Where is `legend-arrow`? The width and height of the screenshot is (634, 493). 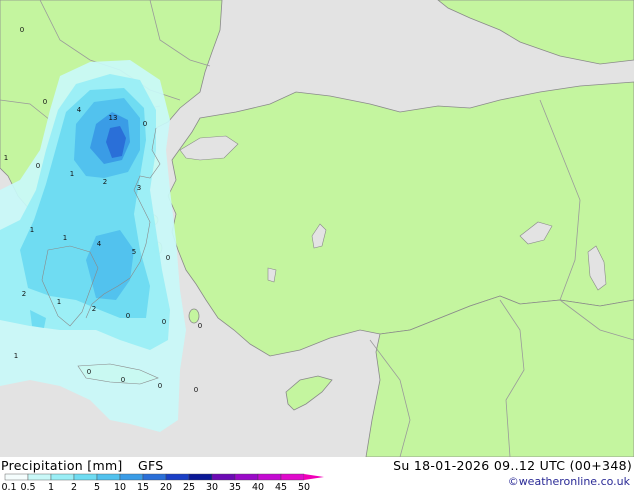
legend-arrow is located at coordinates (314, 477).